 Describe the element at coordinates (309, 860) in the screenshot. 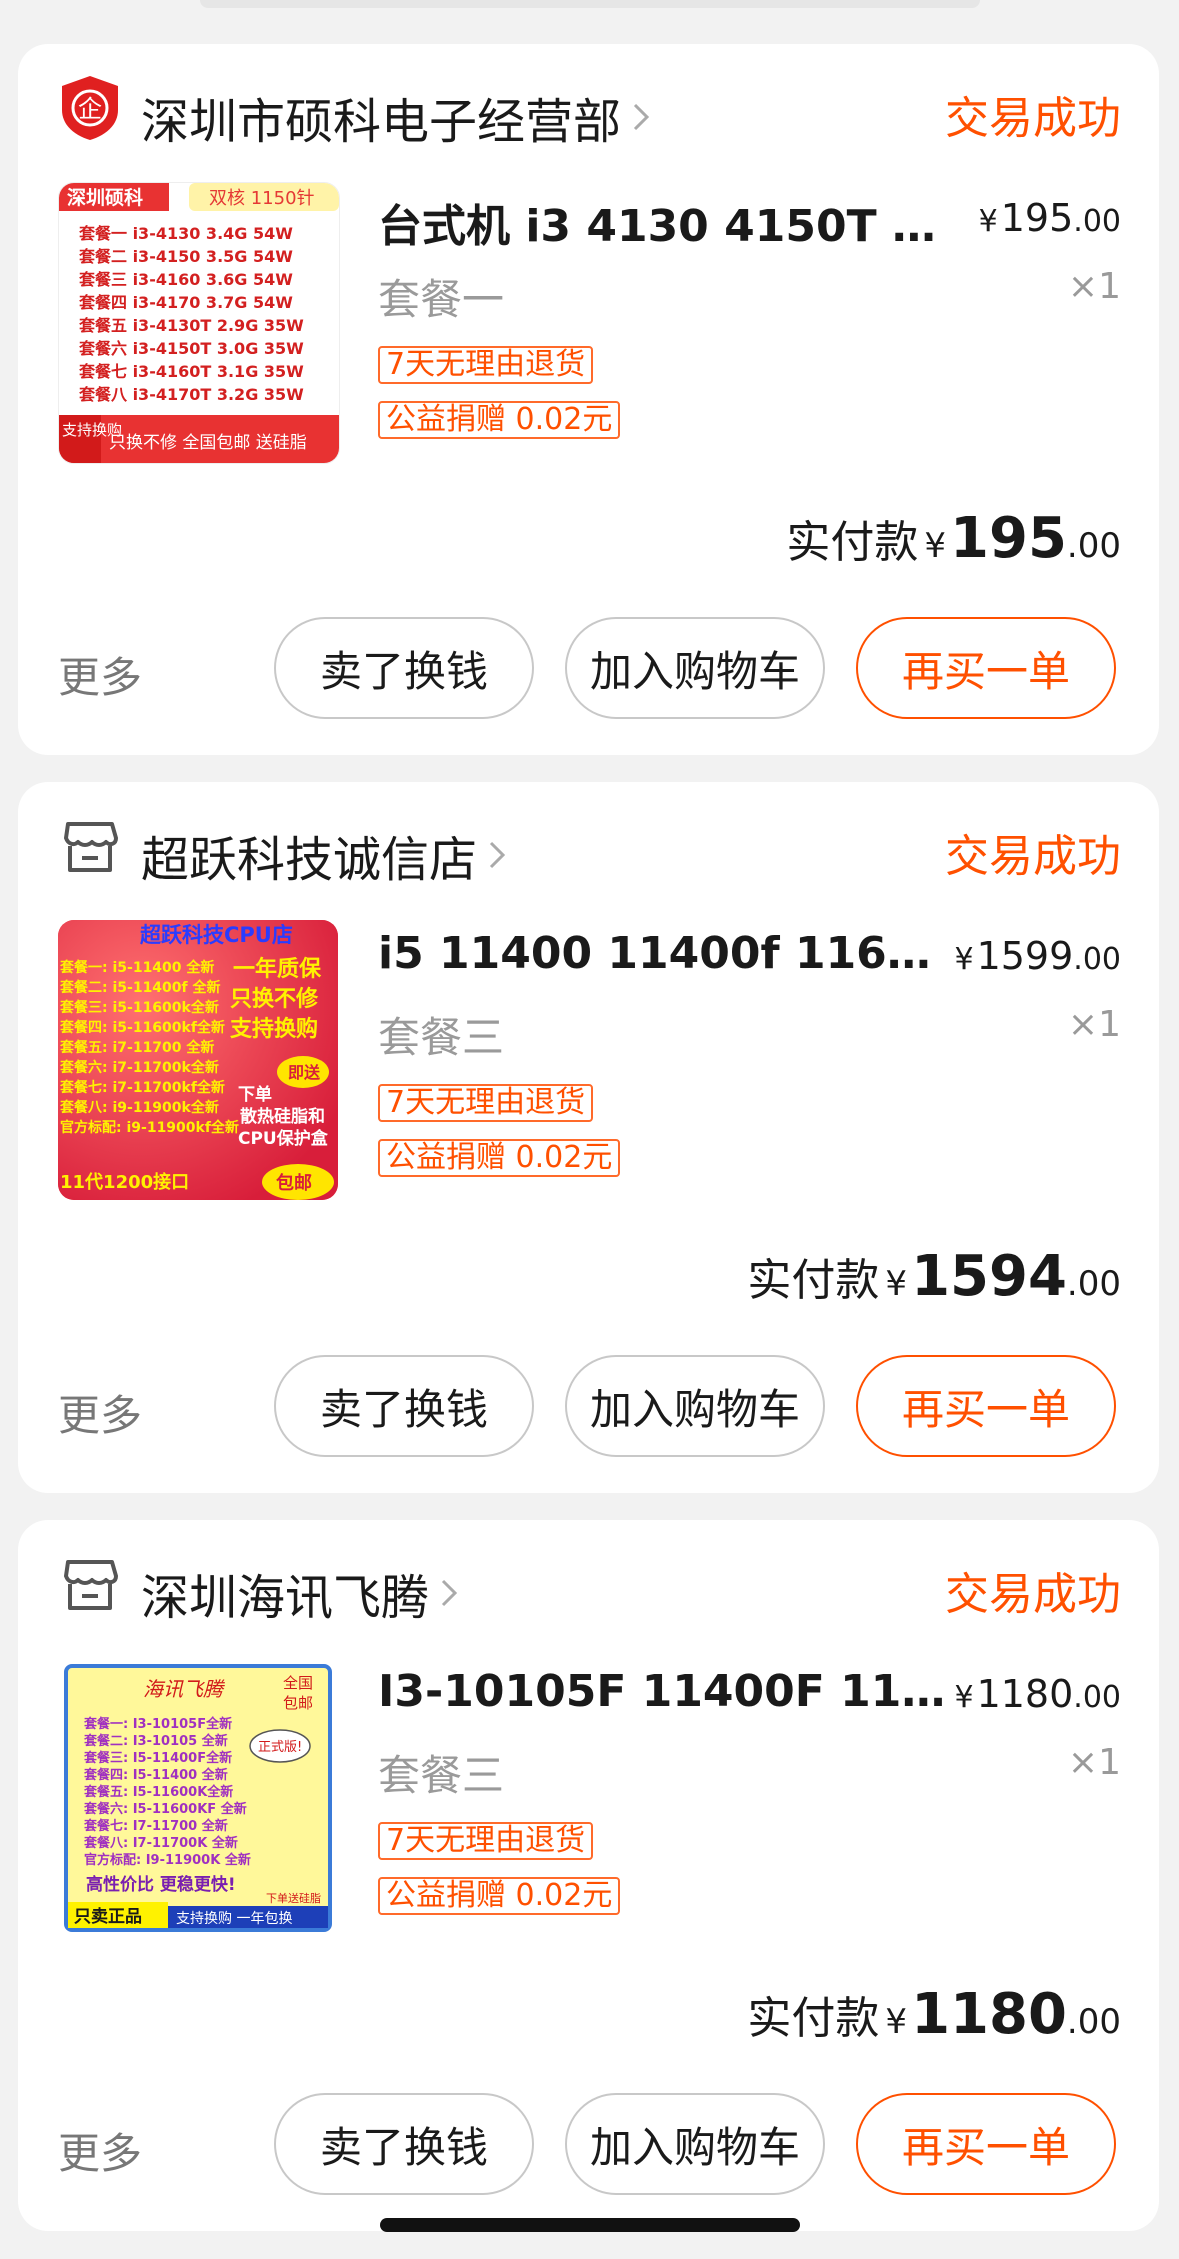

I see `shop-name: 超跃科技诚信店` at that location.